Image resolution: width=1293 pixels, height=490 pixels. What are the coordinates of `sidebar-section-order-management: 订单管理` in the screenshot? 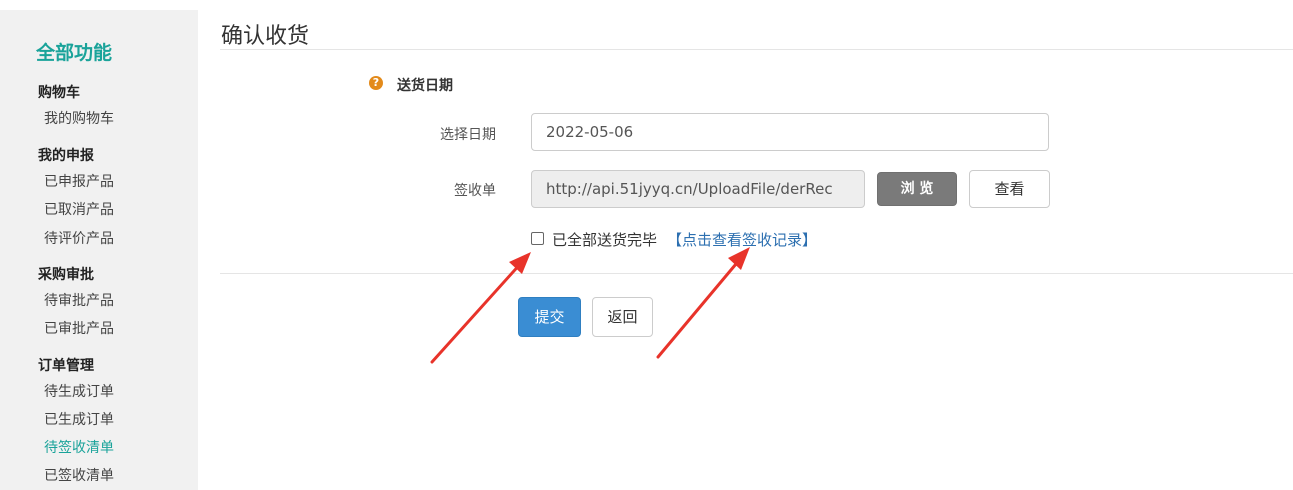 It's located at (66, 366).